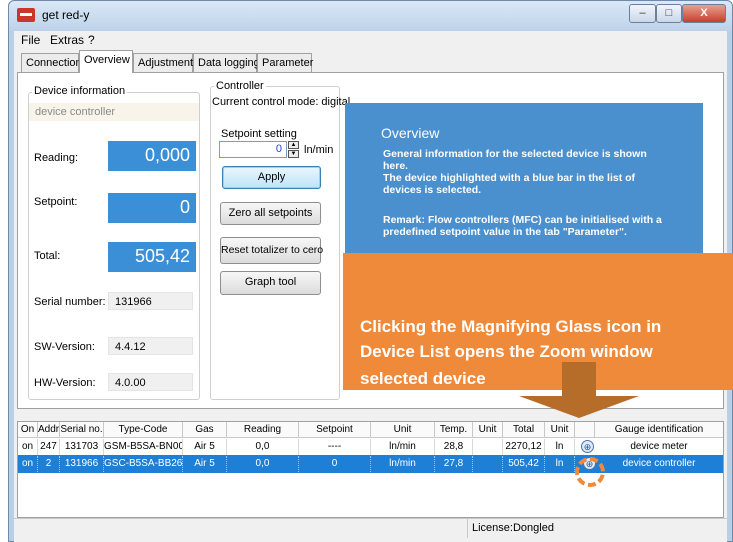  Describe the element at coordinates (91, 40) in the screenshot. I see `menu-help: ?` at that location.